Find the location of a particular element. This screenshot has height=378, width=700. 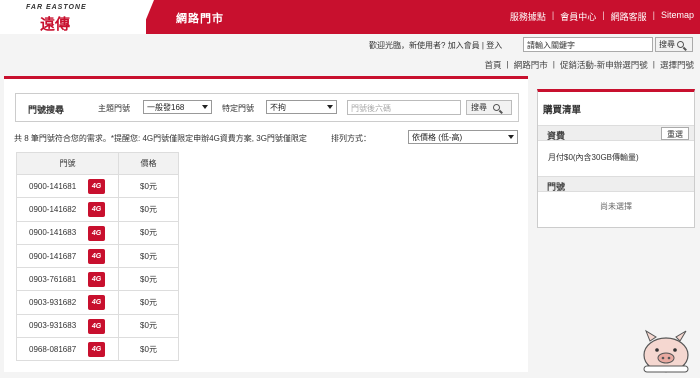

number-search-button-label: 搜尋 is located at coordinates (479, 107).